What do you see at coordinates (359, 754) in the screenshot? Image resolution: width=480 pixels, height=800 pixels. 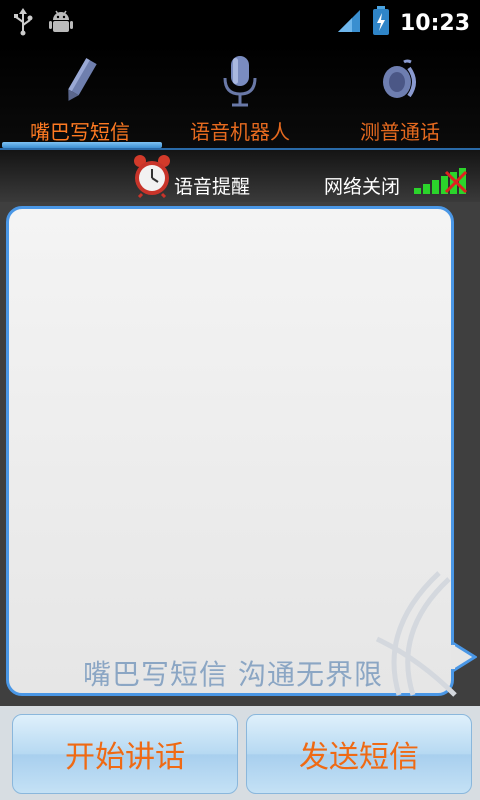 I see `send-sms-button: 发送短信` at bounding box center [359, 754].